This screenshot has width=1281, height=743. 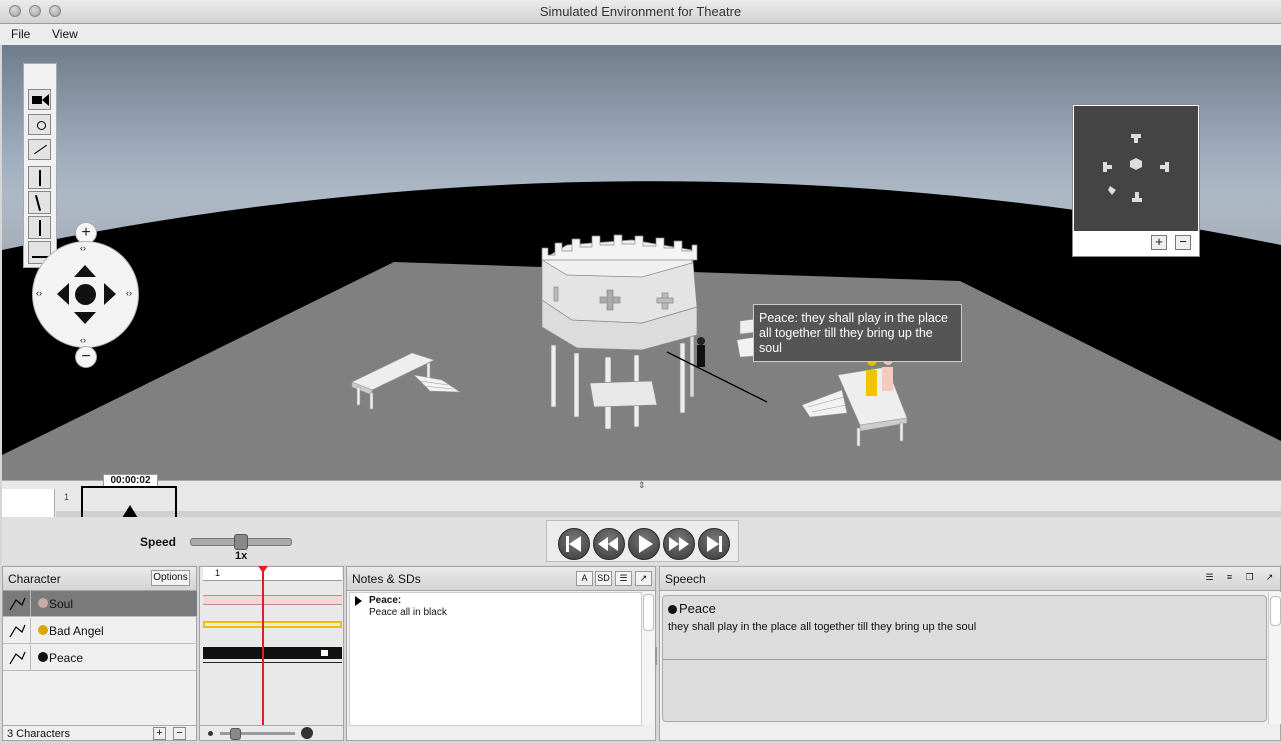 I want to click on character-name: Soul, so click(x=61, y=604).